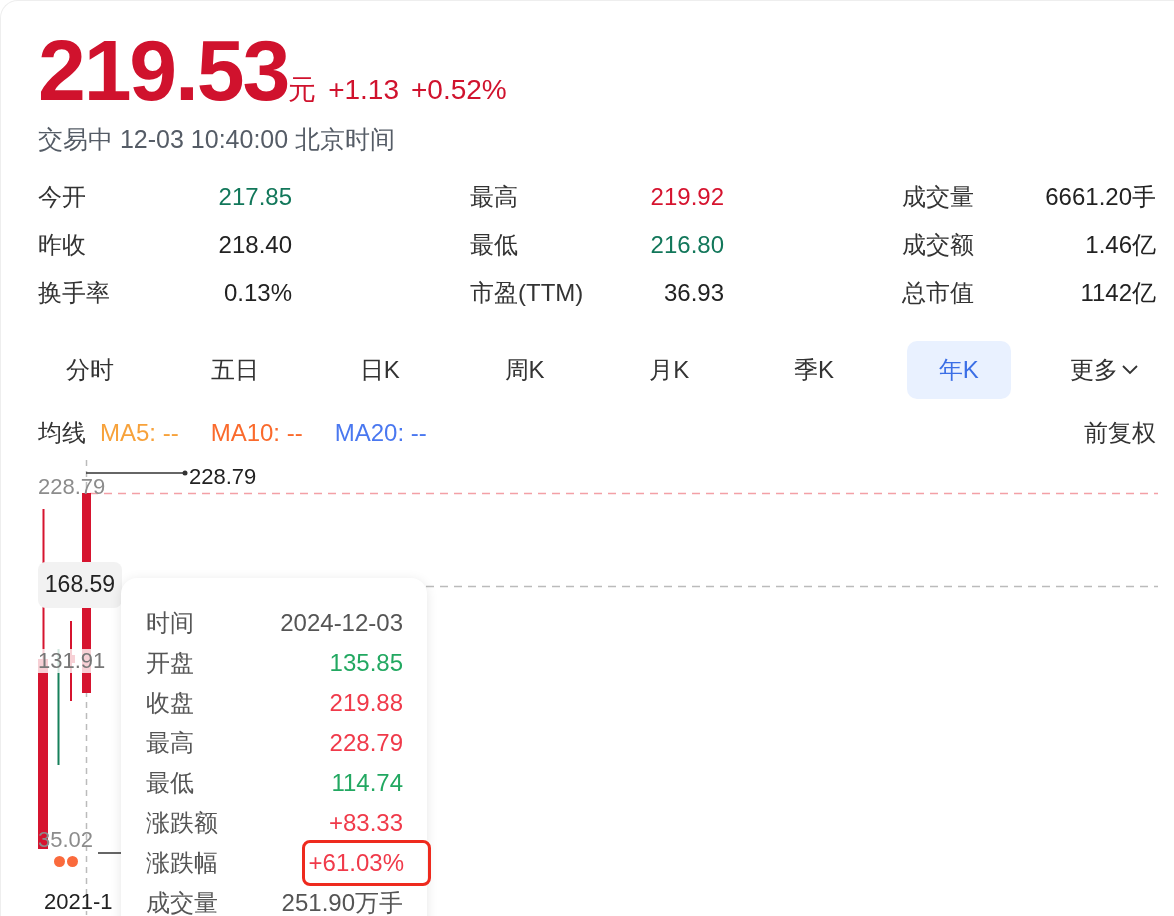 This screenshot has height=916, width=1174. I want to click on stat-label: 成交量, so click(938, 196).